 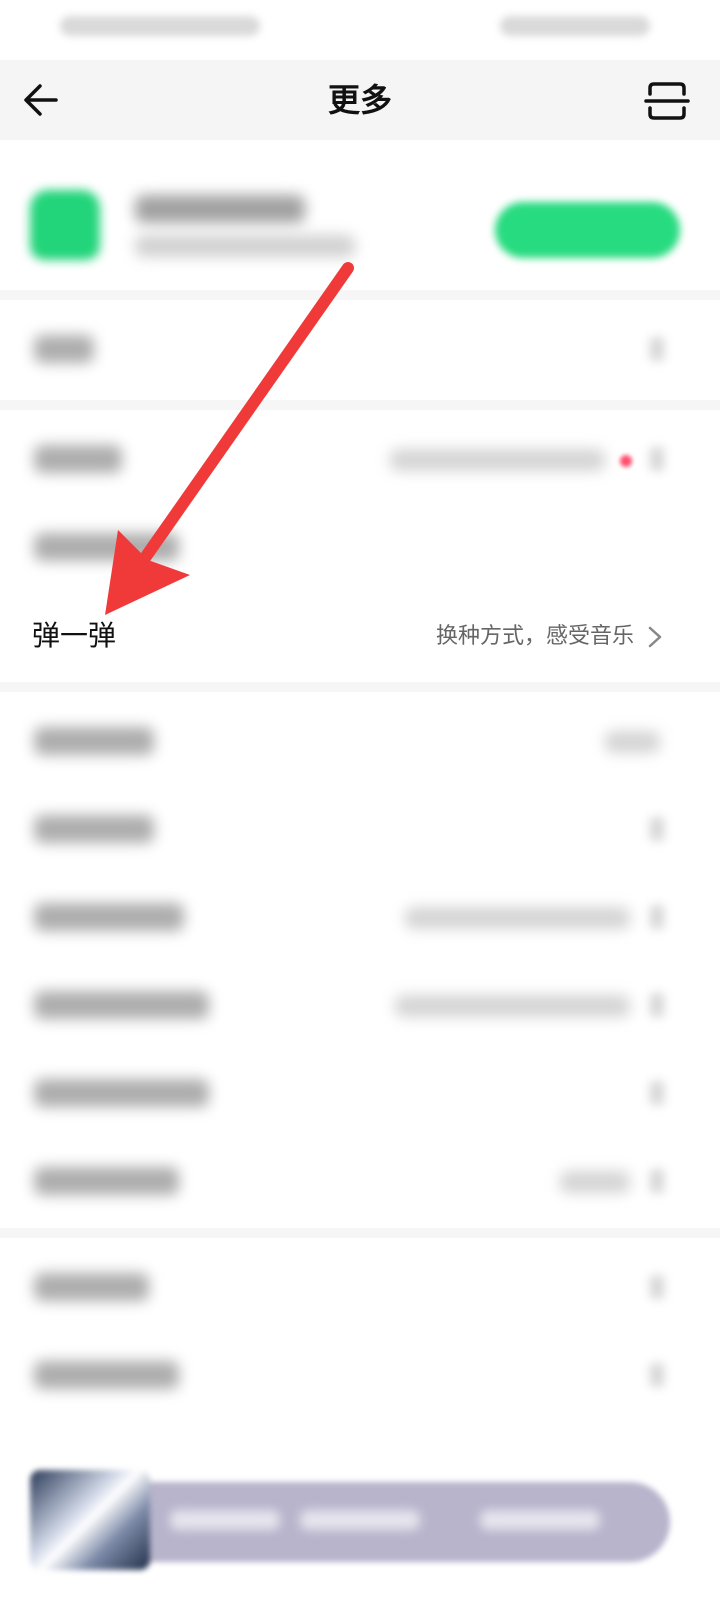 I want to click on song-title-blurred, so click(x=225, y=1520).